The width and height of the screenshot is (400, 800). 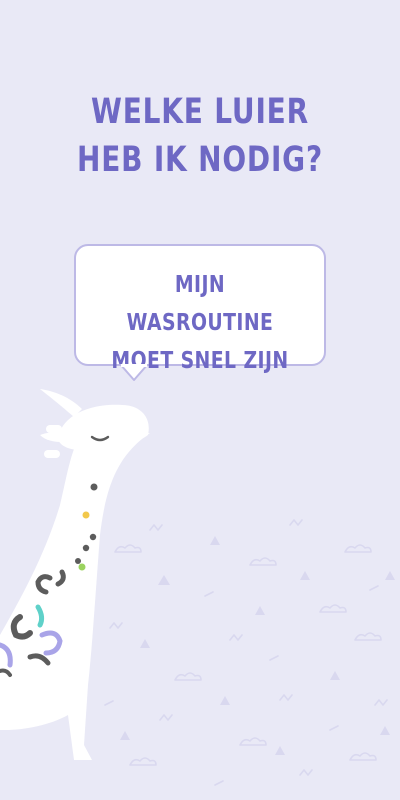 What do you see at coordinates (134, 372) in the screenshot?
I see `speech-bubble-tail` at bounding box center [134, 372].